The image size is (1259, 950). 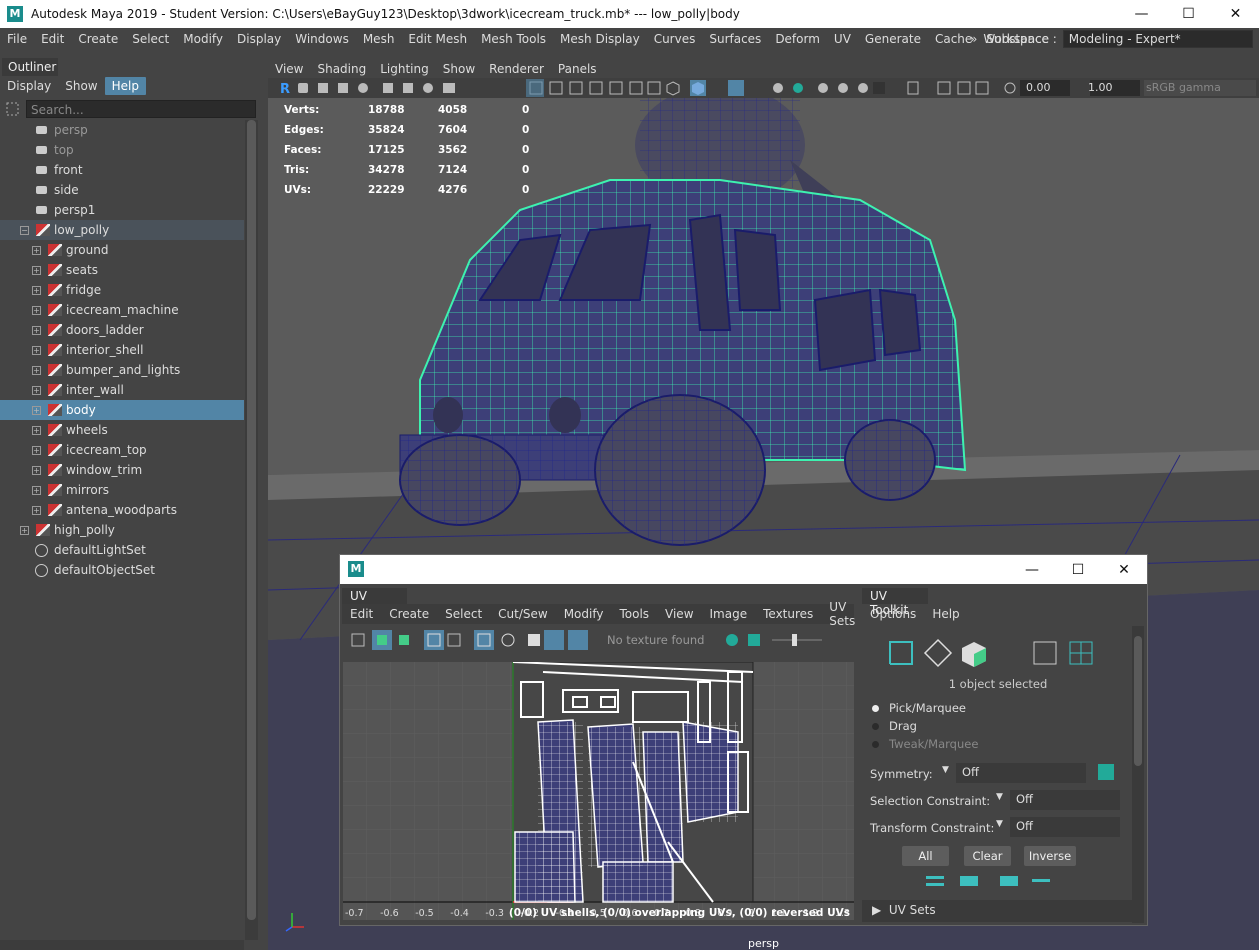 I want to click on transform-constraint-dropdown: Off, so click(x=1065, y=827).